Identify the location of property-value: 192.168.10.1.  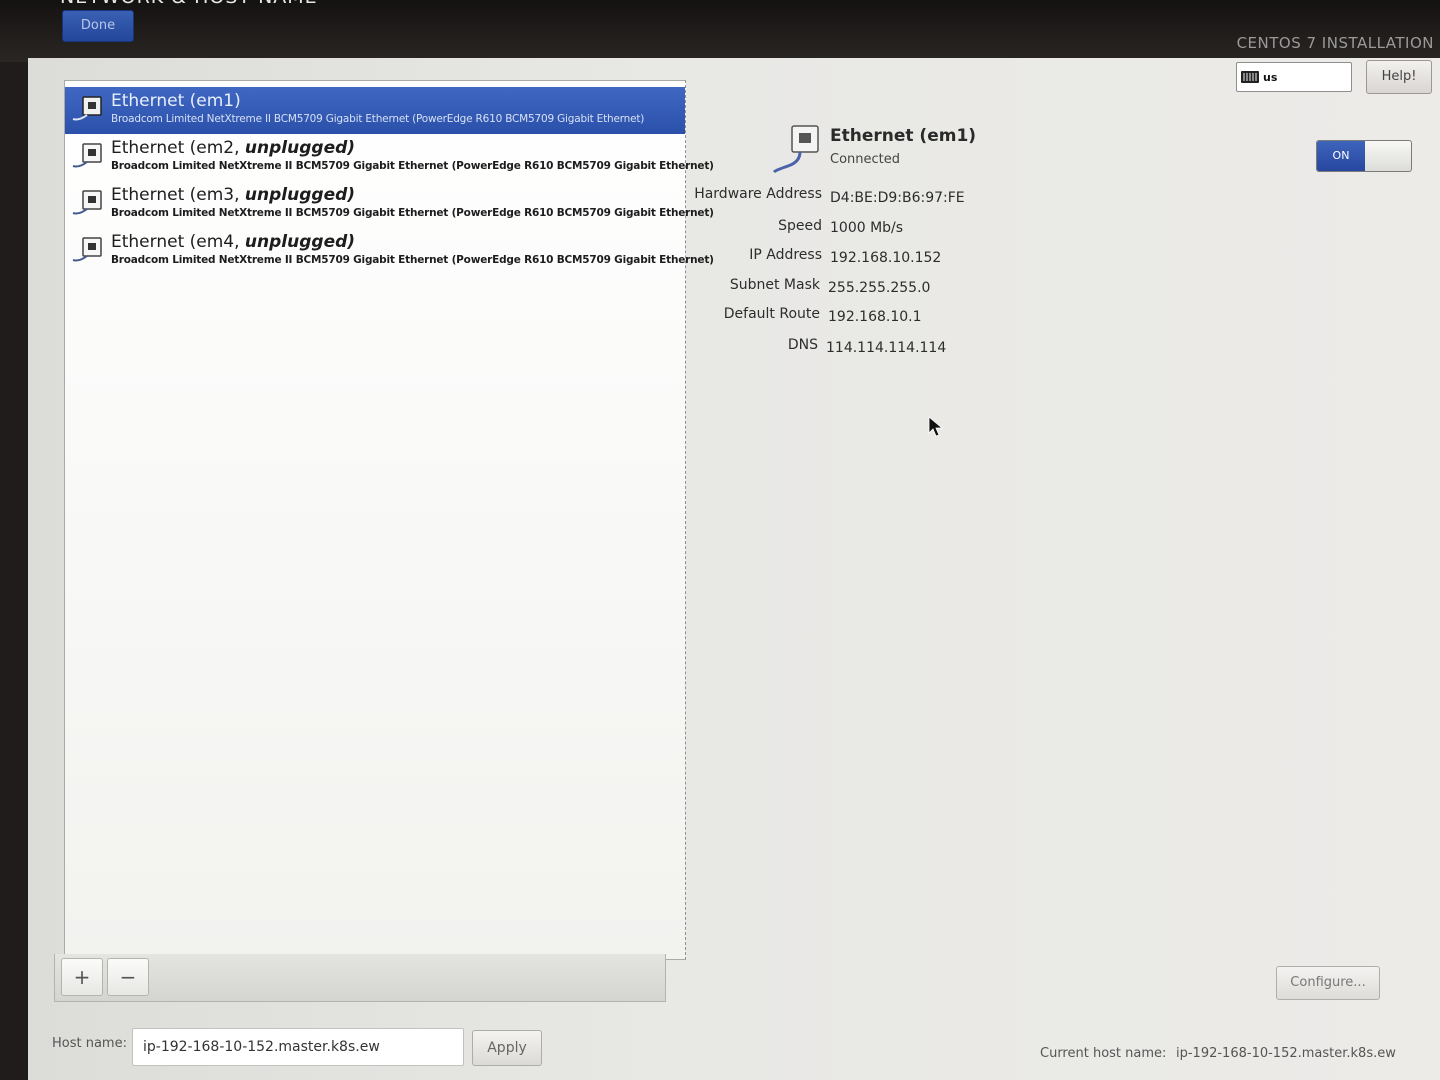
(875, 317).